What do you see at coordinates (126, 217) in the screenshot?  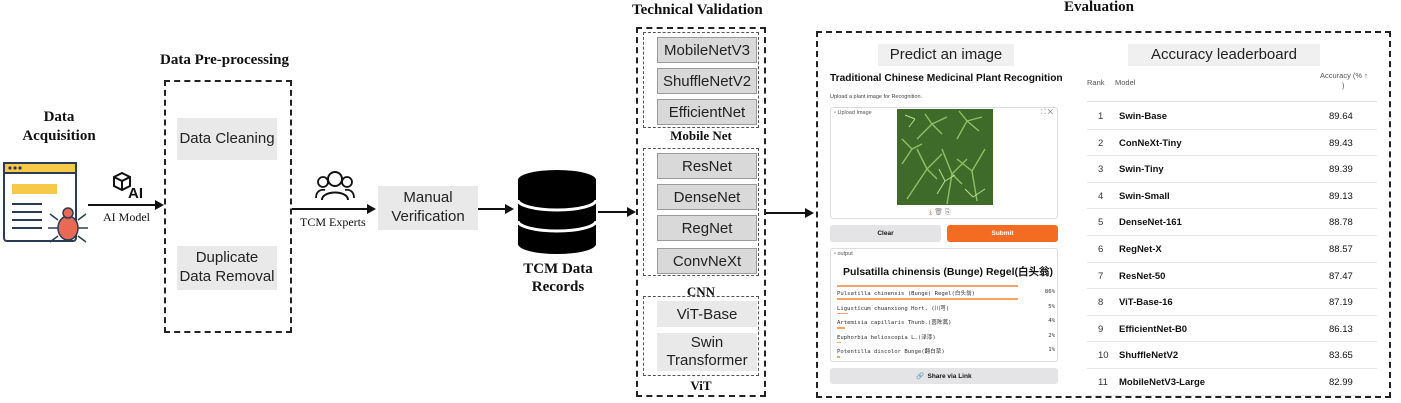 I see `ai-model-label: AI Model` at bounding box center [126, 217].